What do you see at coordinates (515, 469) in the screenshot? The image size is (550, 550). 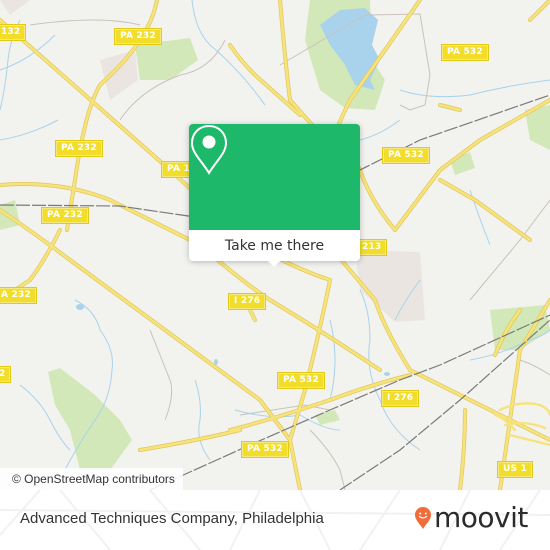 I see `route-shield: US 1` at bounding box center [515, 469].